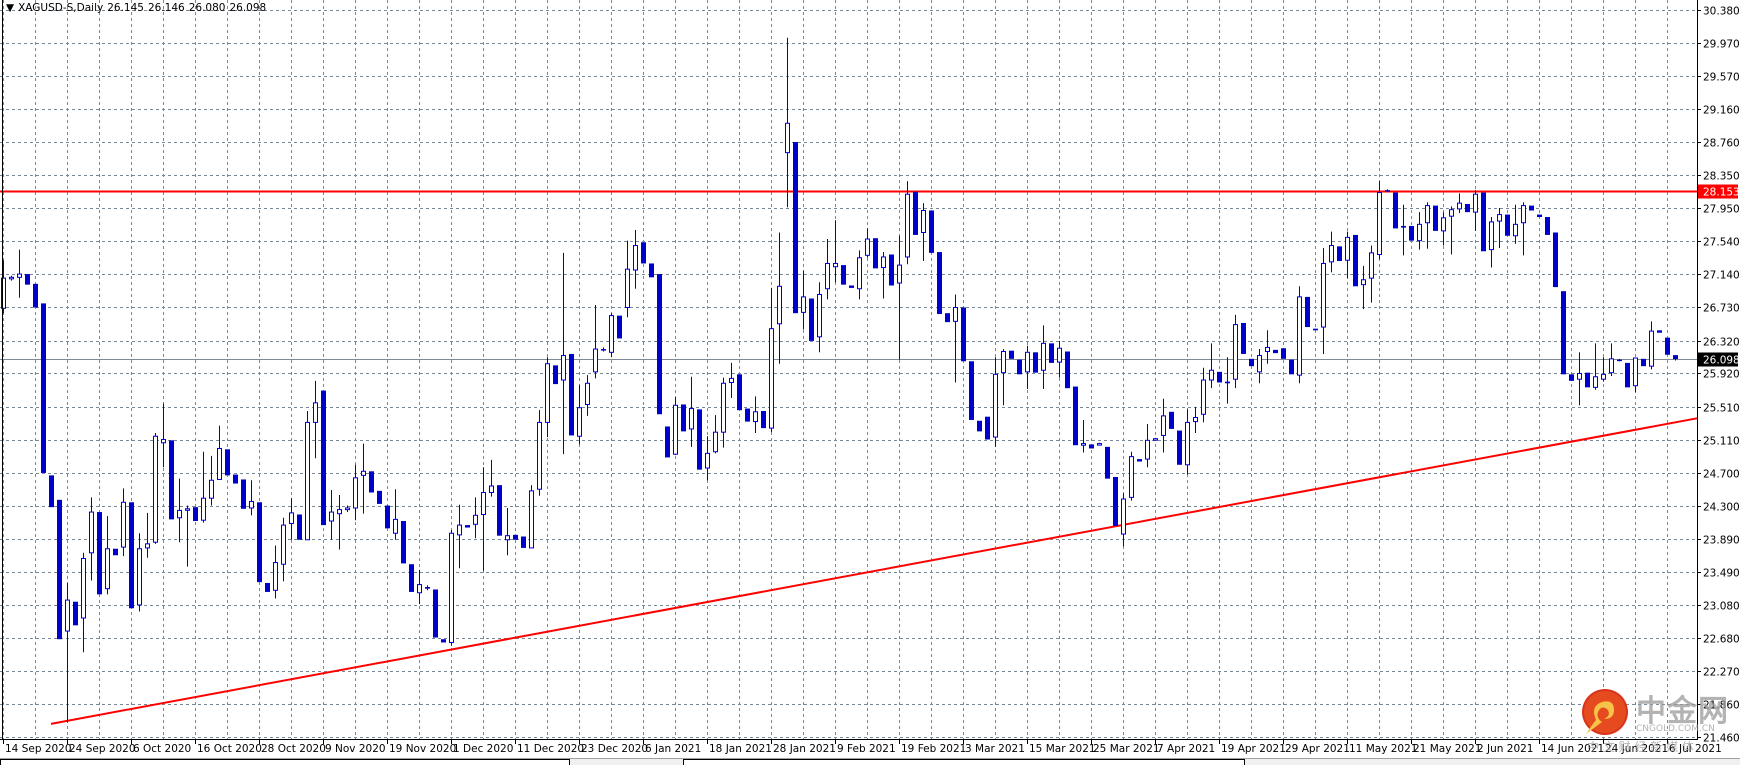 The height and width of the screenshot is (765, 1740). Describe the element at coordinates (1721, 276) in the screenshot. I see `price-tick-label: 27.140` at that location.